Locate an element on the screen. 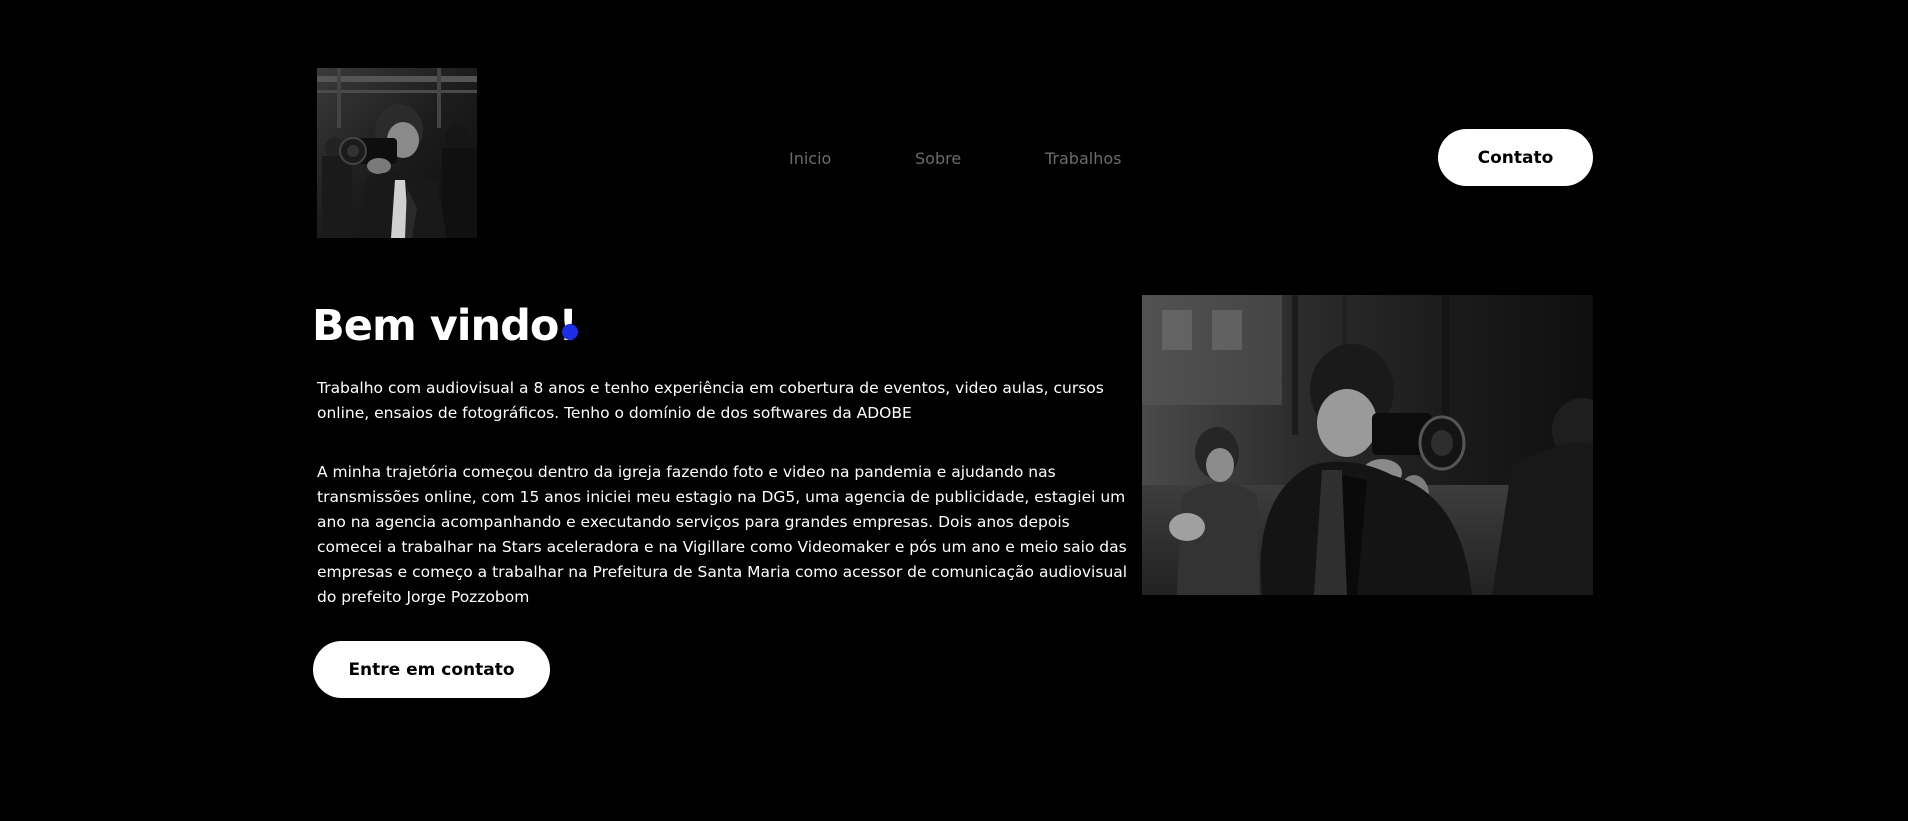 The image size is (1908, 821). cta-contact-button: Entre em contato is located at coordinates (431, 669).